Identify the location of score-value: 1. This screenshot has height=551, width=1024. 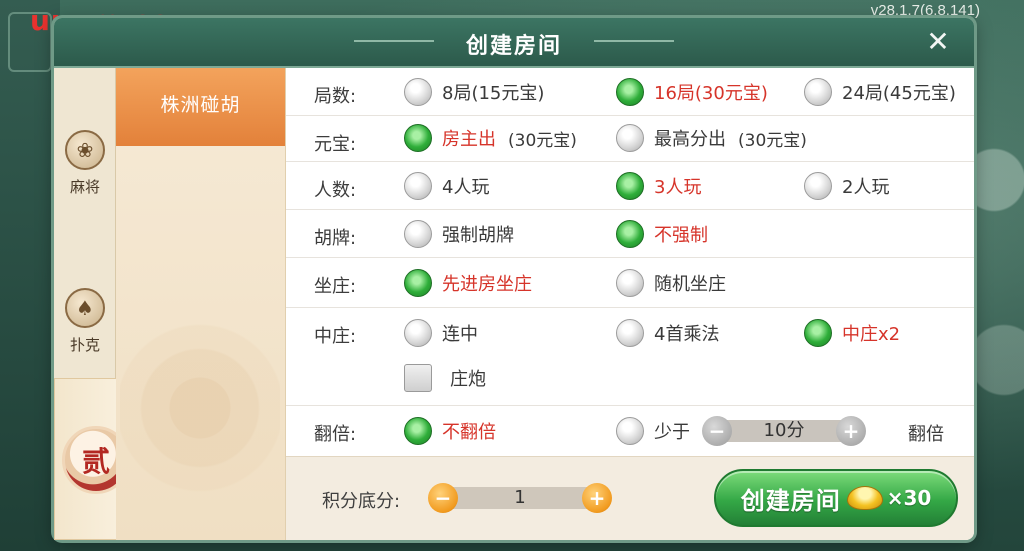
(520, 498).